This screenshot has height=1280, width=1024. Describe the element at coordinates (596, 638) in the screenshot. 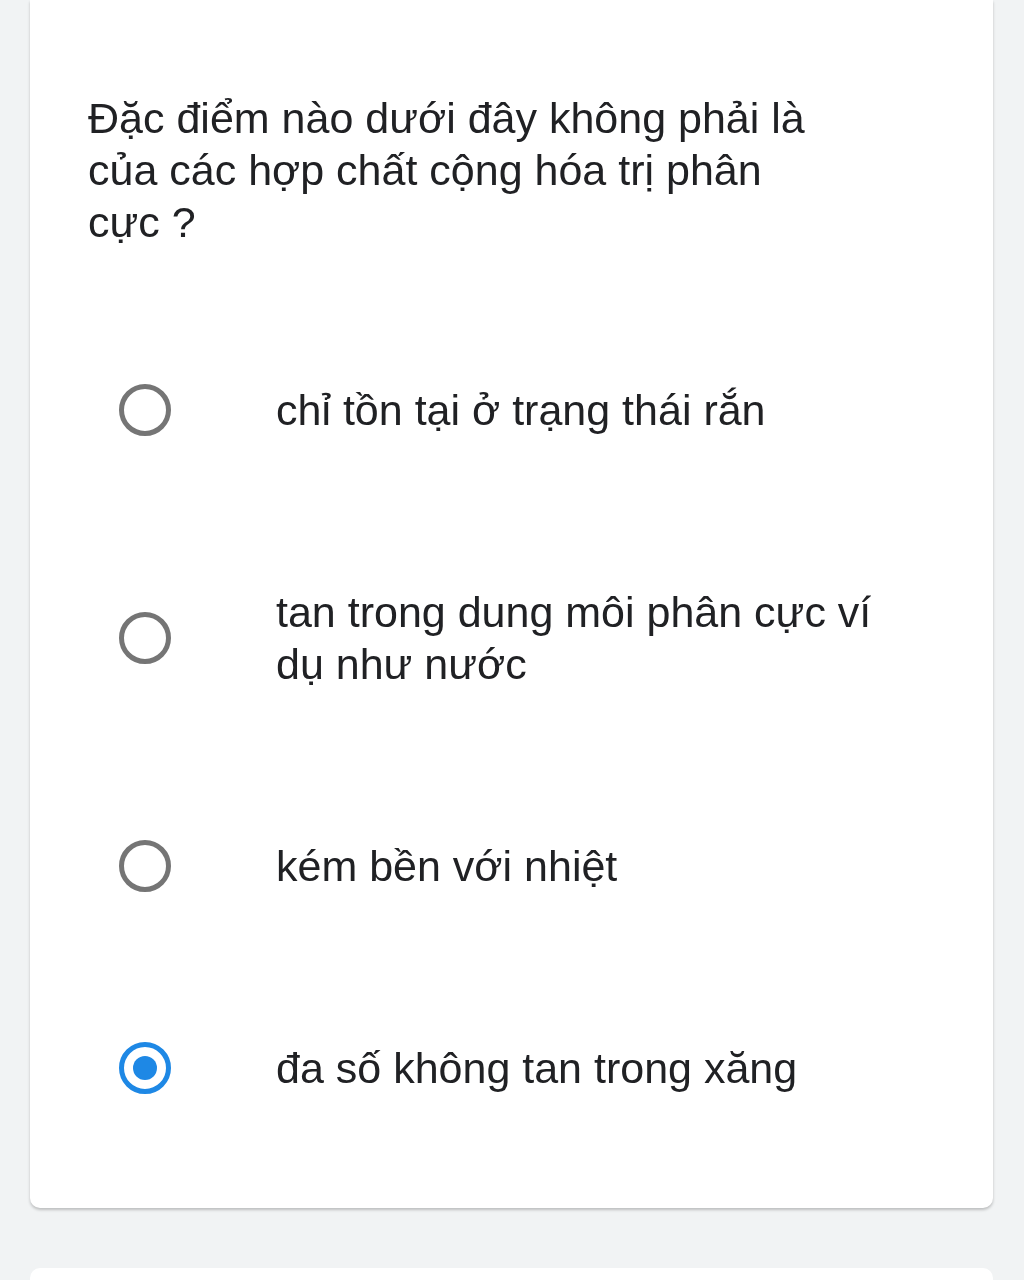

I see `option-label: tan trong dung môi phân cực ví dụ như nước` at that location.